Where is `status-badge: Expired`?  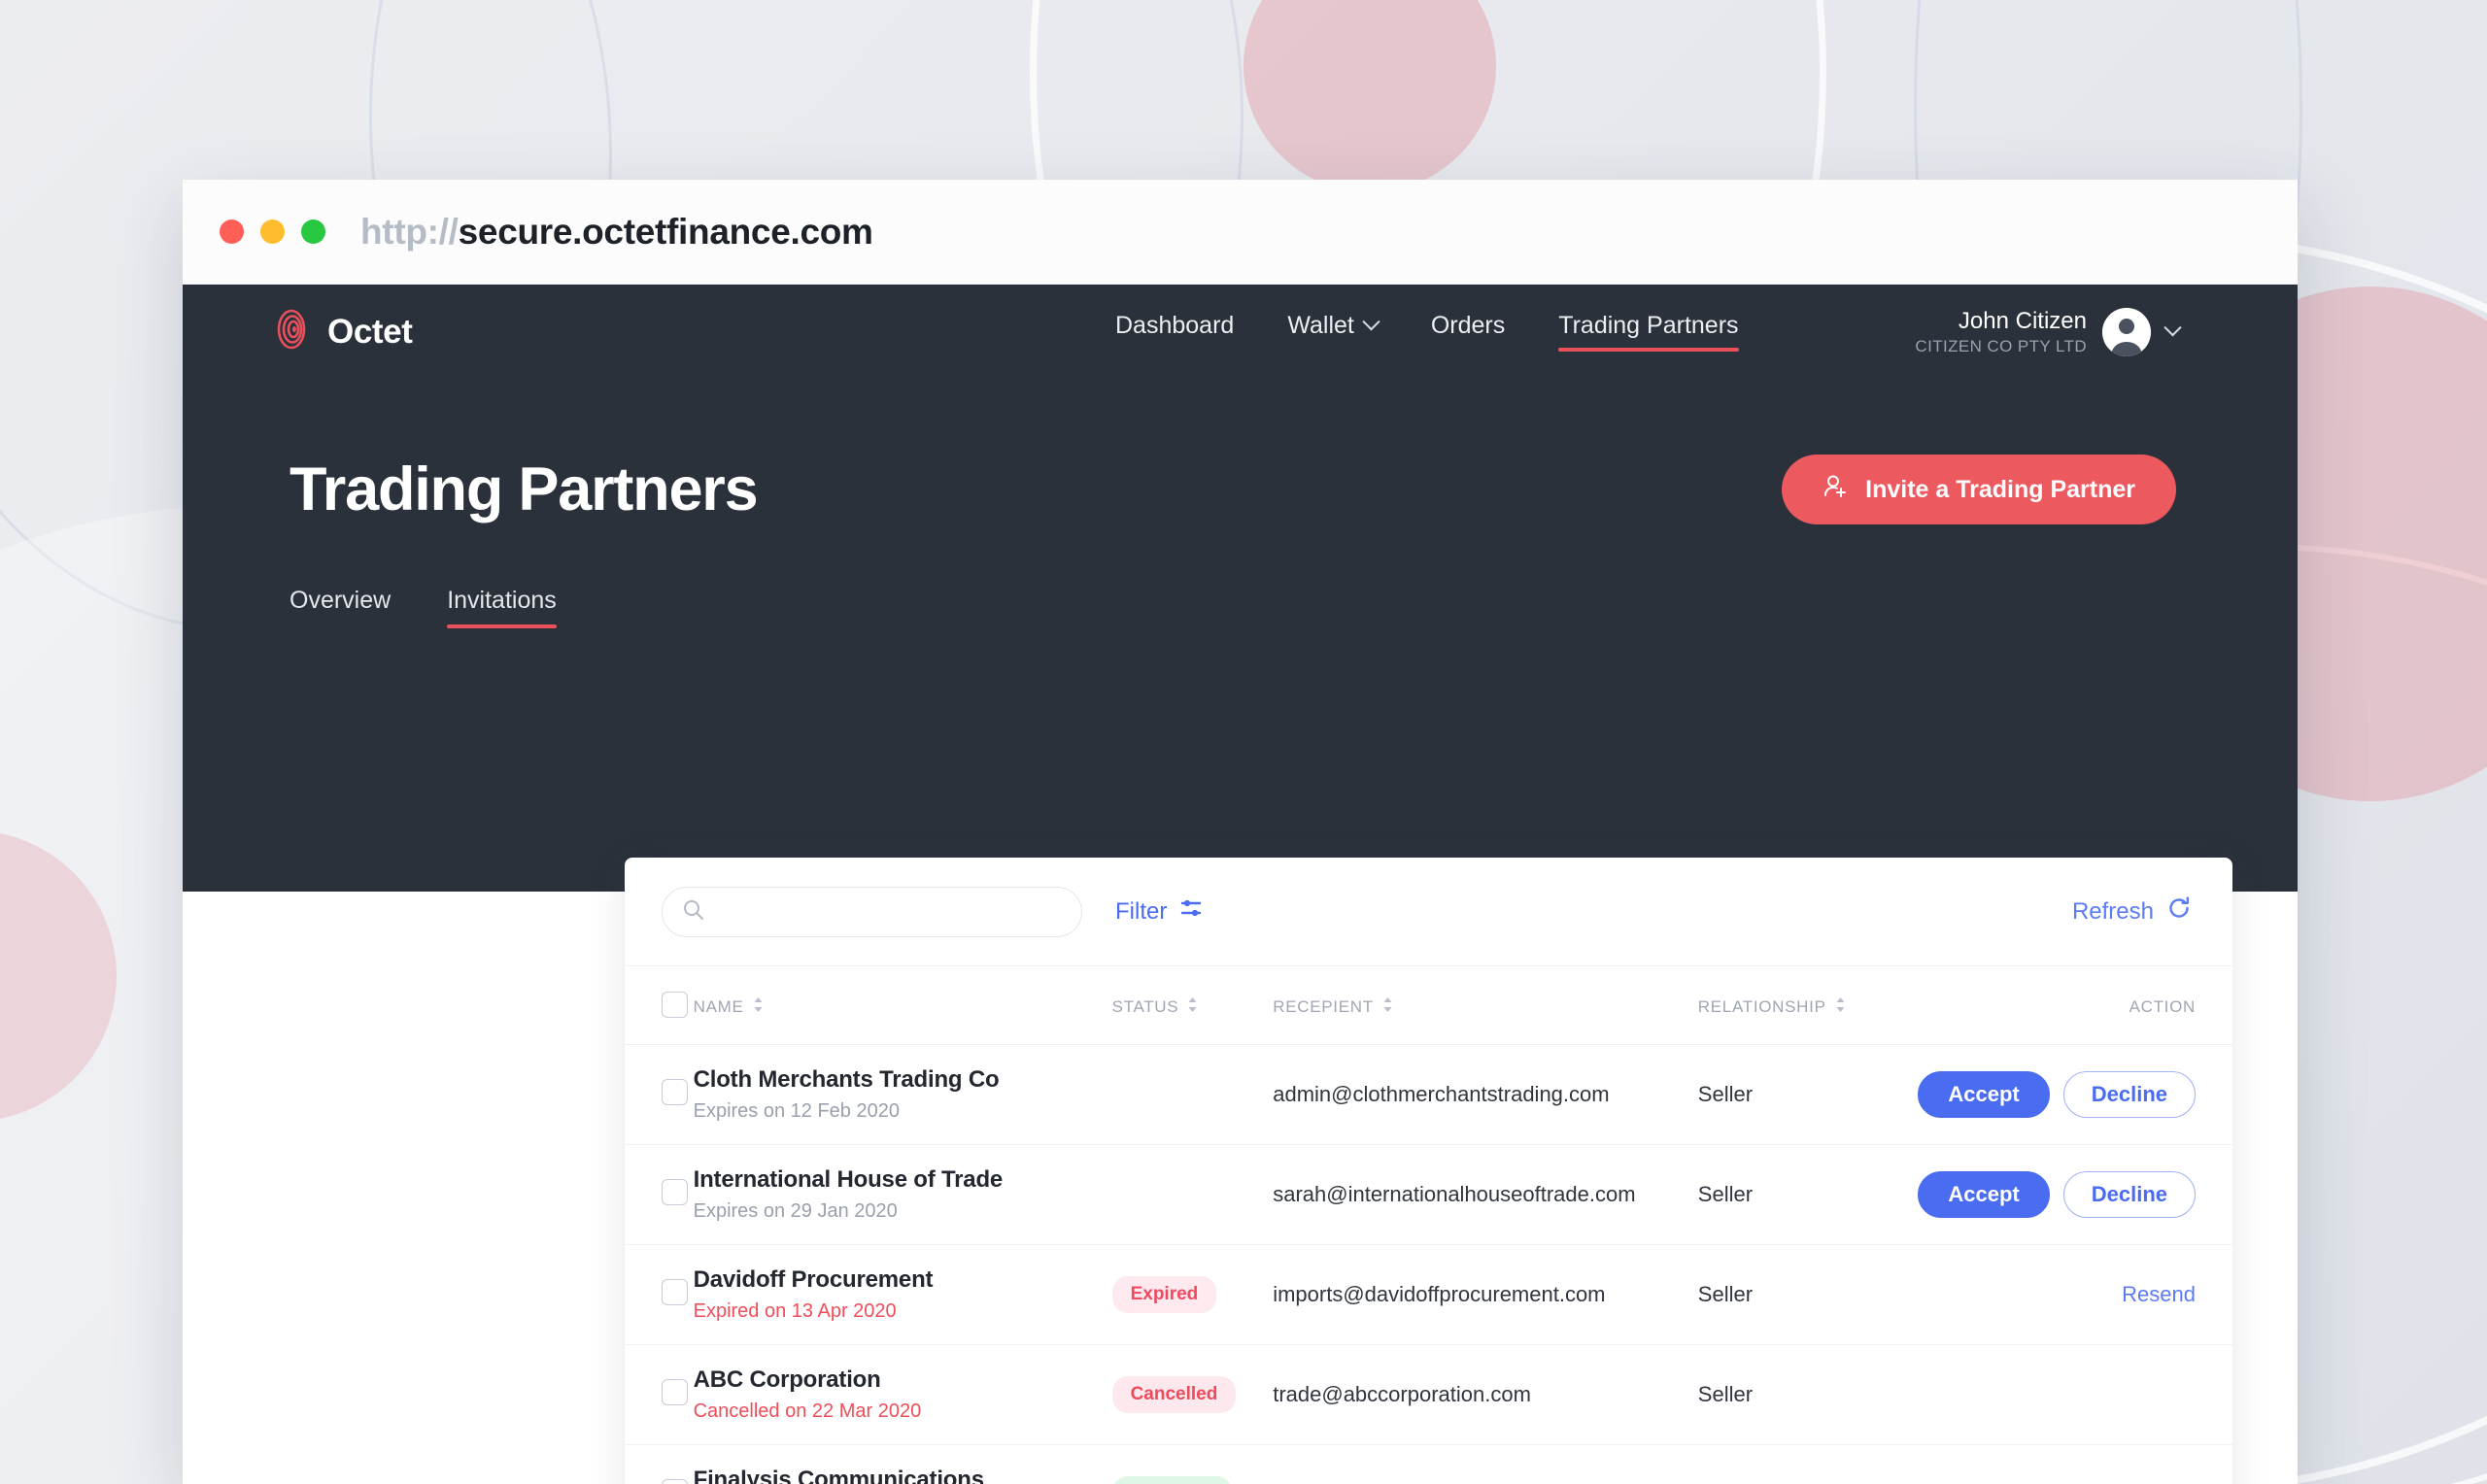 status-badge: Expired is located at coordinates (1164, 1295).